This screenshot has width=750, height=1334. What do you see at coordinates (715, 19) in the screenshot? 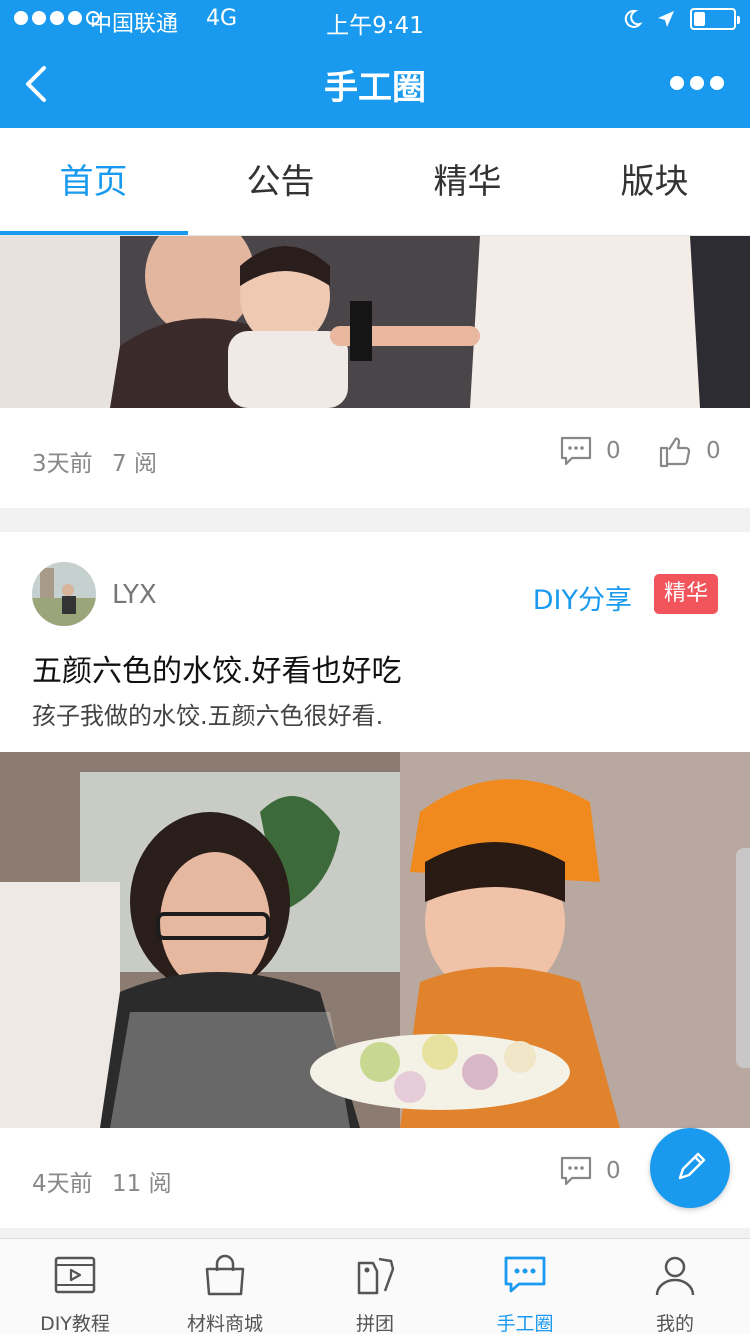
I see `battery-icon` at bounding box center [715, 19].